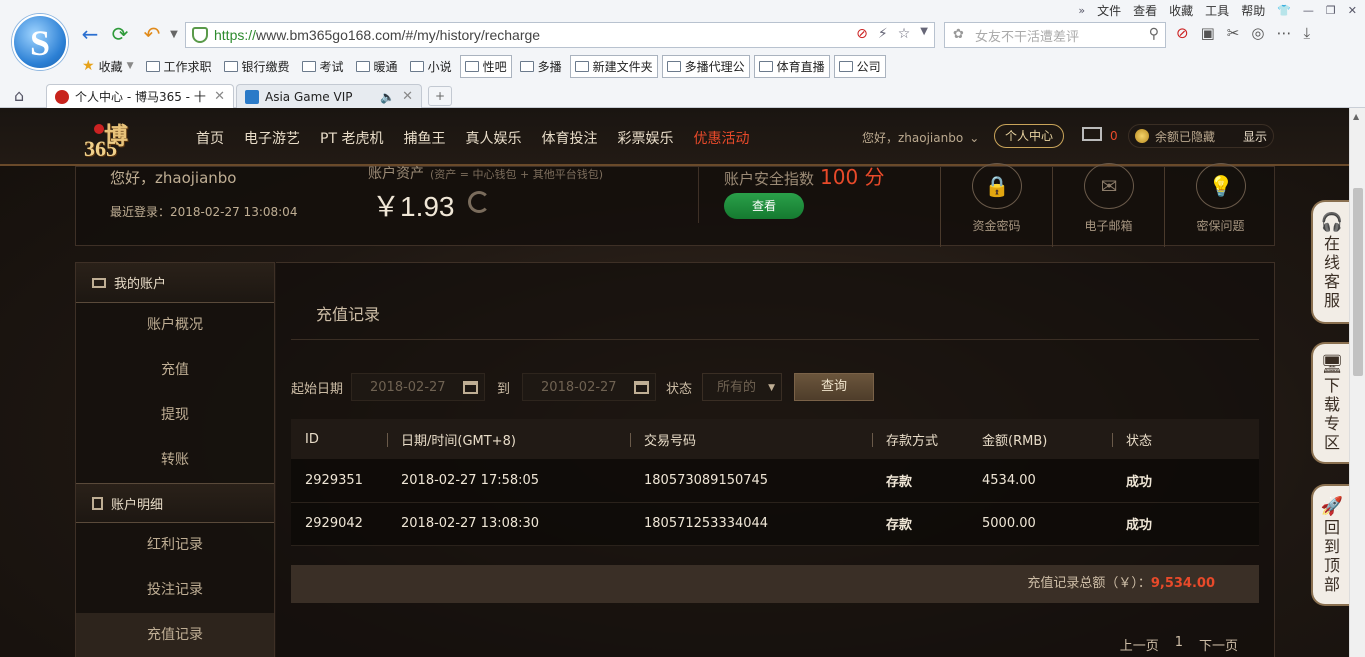  Describe the element at coordinates (862, 34) in the screenshot. I see `block-icon: ⊘` at that location.